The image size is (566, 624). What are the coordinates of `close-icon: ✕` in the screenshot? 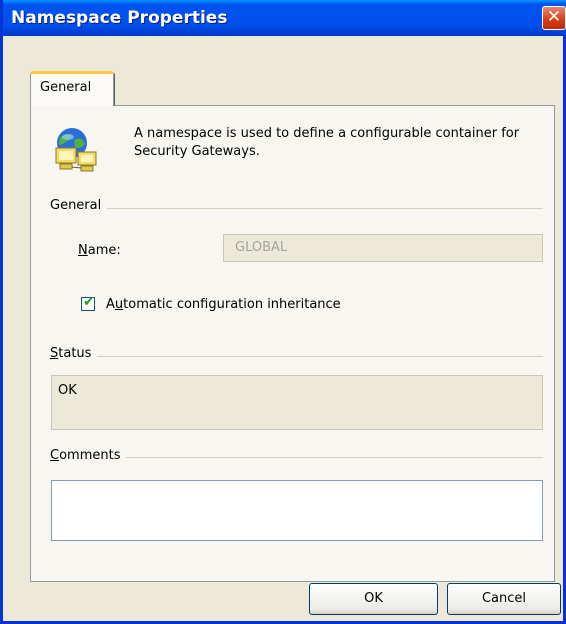 It's located at (554, 17).